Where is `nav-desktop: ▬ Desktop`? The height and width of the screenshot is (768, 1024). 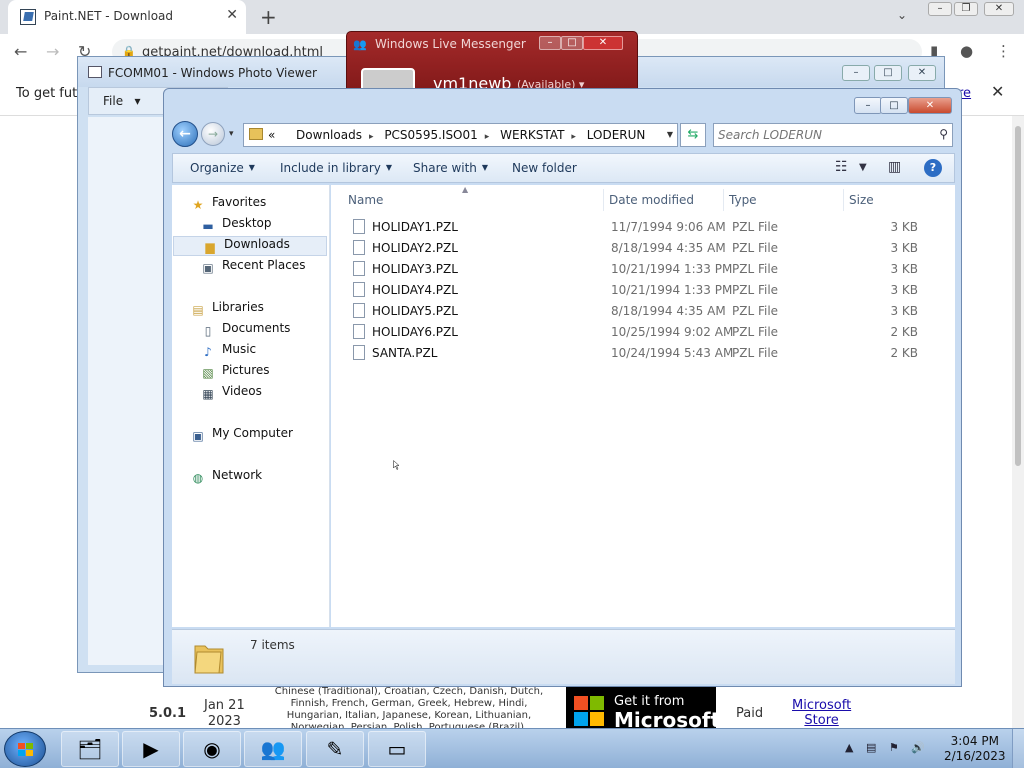 nav-desktop: ▬ Desktop is located at coordinates (235, 226).